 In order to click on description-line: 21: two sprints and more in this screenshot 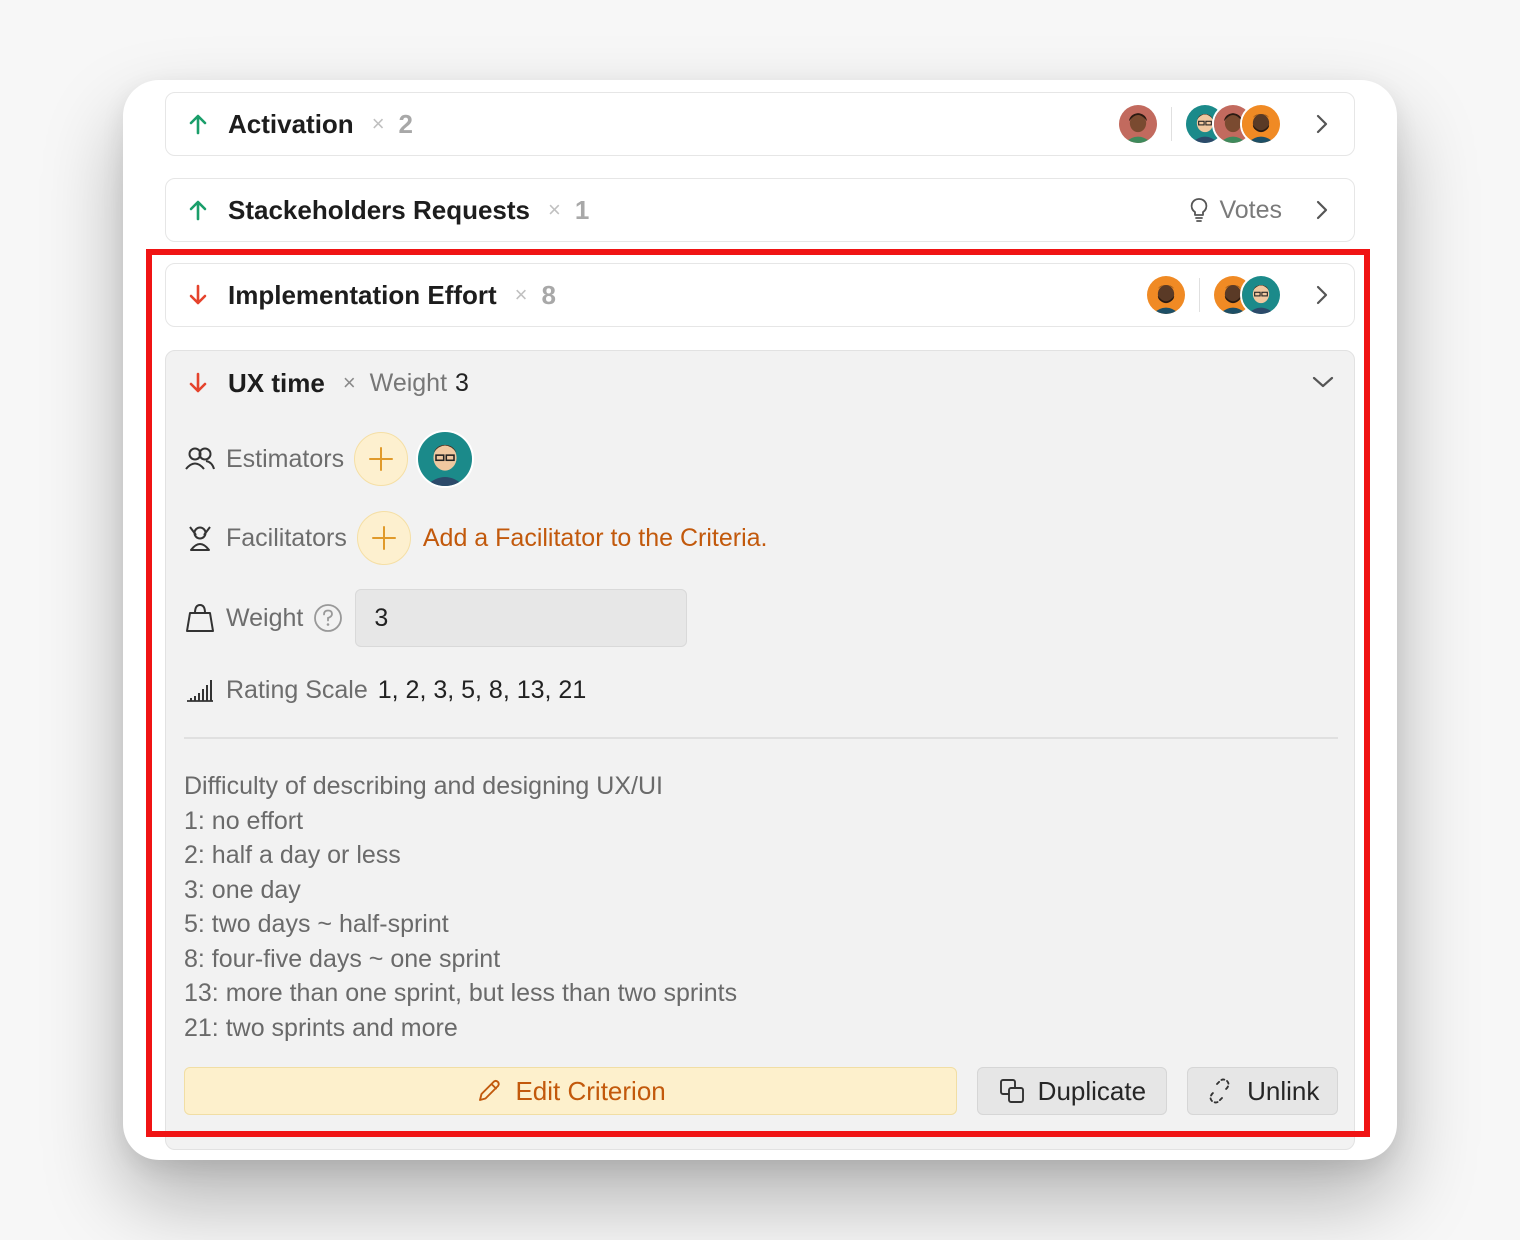, I will do `click(321, 1027)`.